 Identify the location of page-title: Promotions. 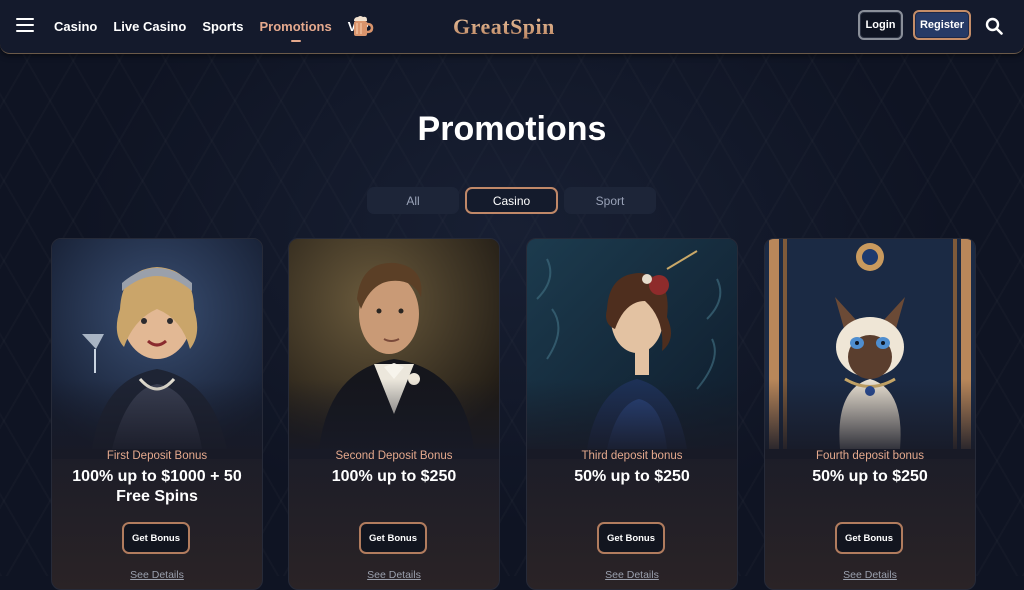
(512, 129).